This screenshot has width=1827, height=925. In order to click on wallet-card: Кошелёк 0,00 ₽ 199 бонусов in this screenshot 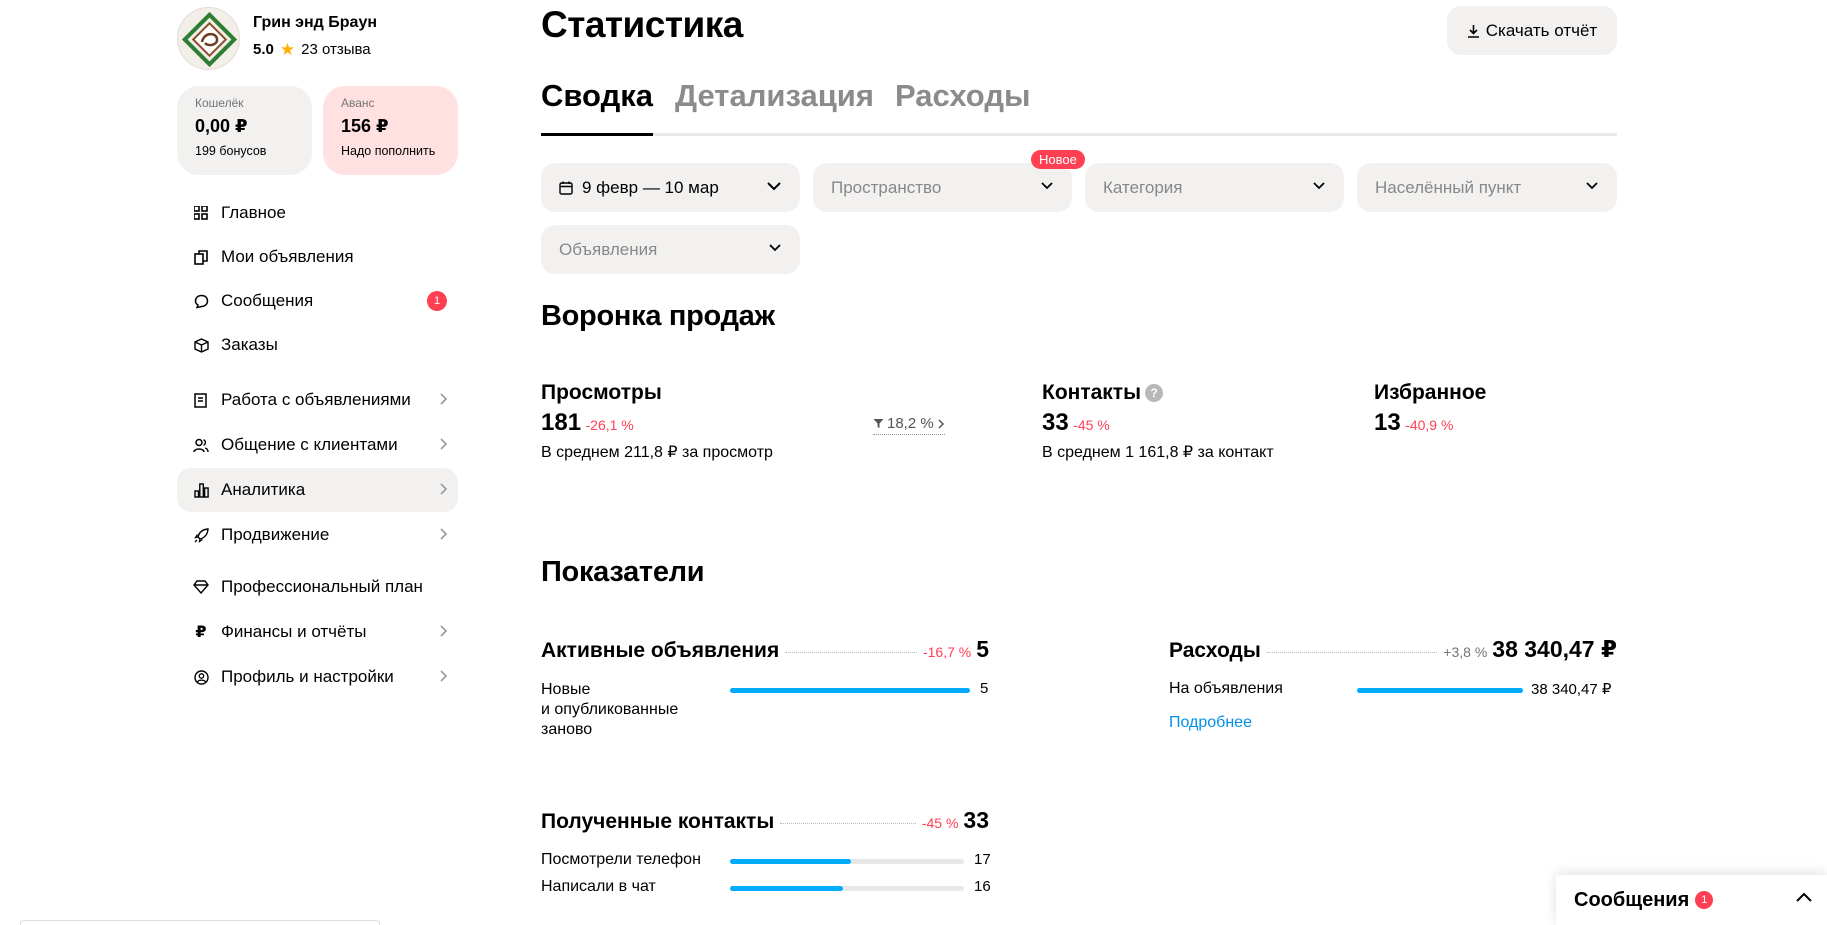, I will do `click(244, 130)`.